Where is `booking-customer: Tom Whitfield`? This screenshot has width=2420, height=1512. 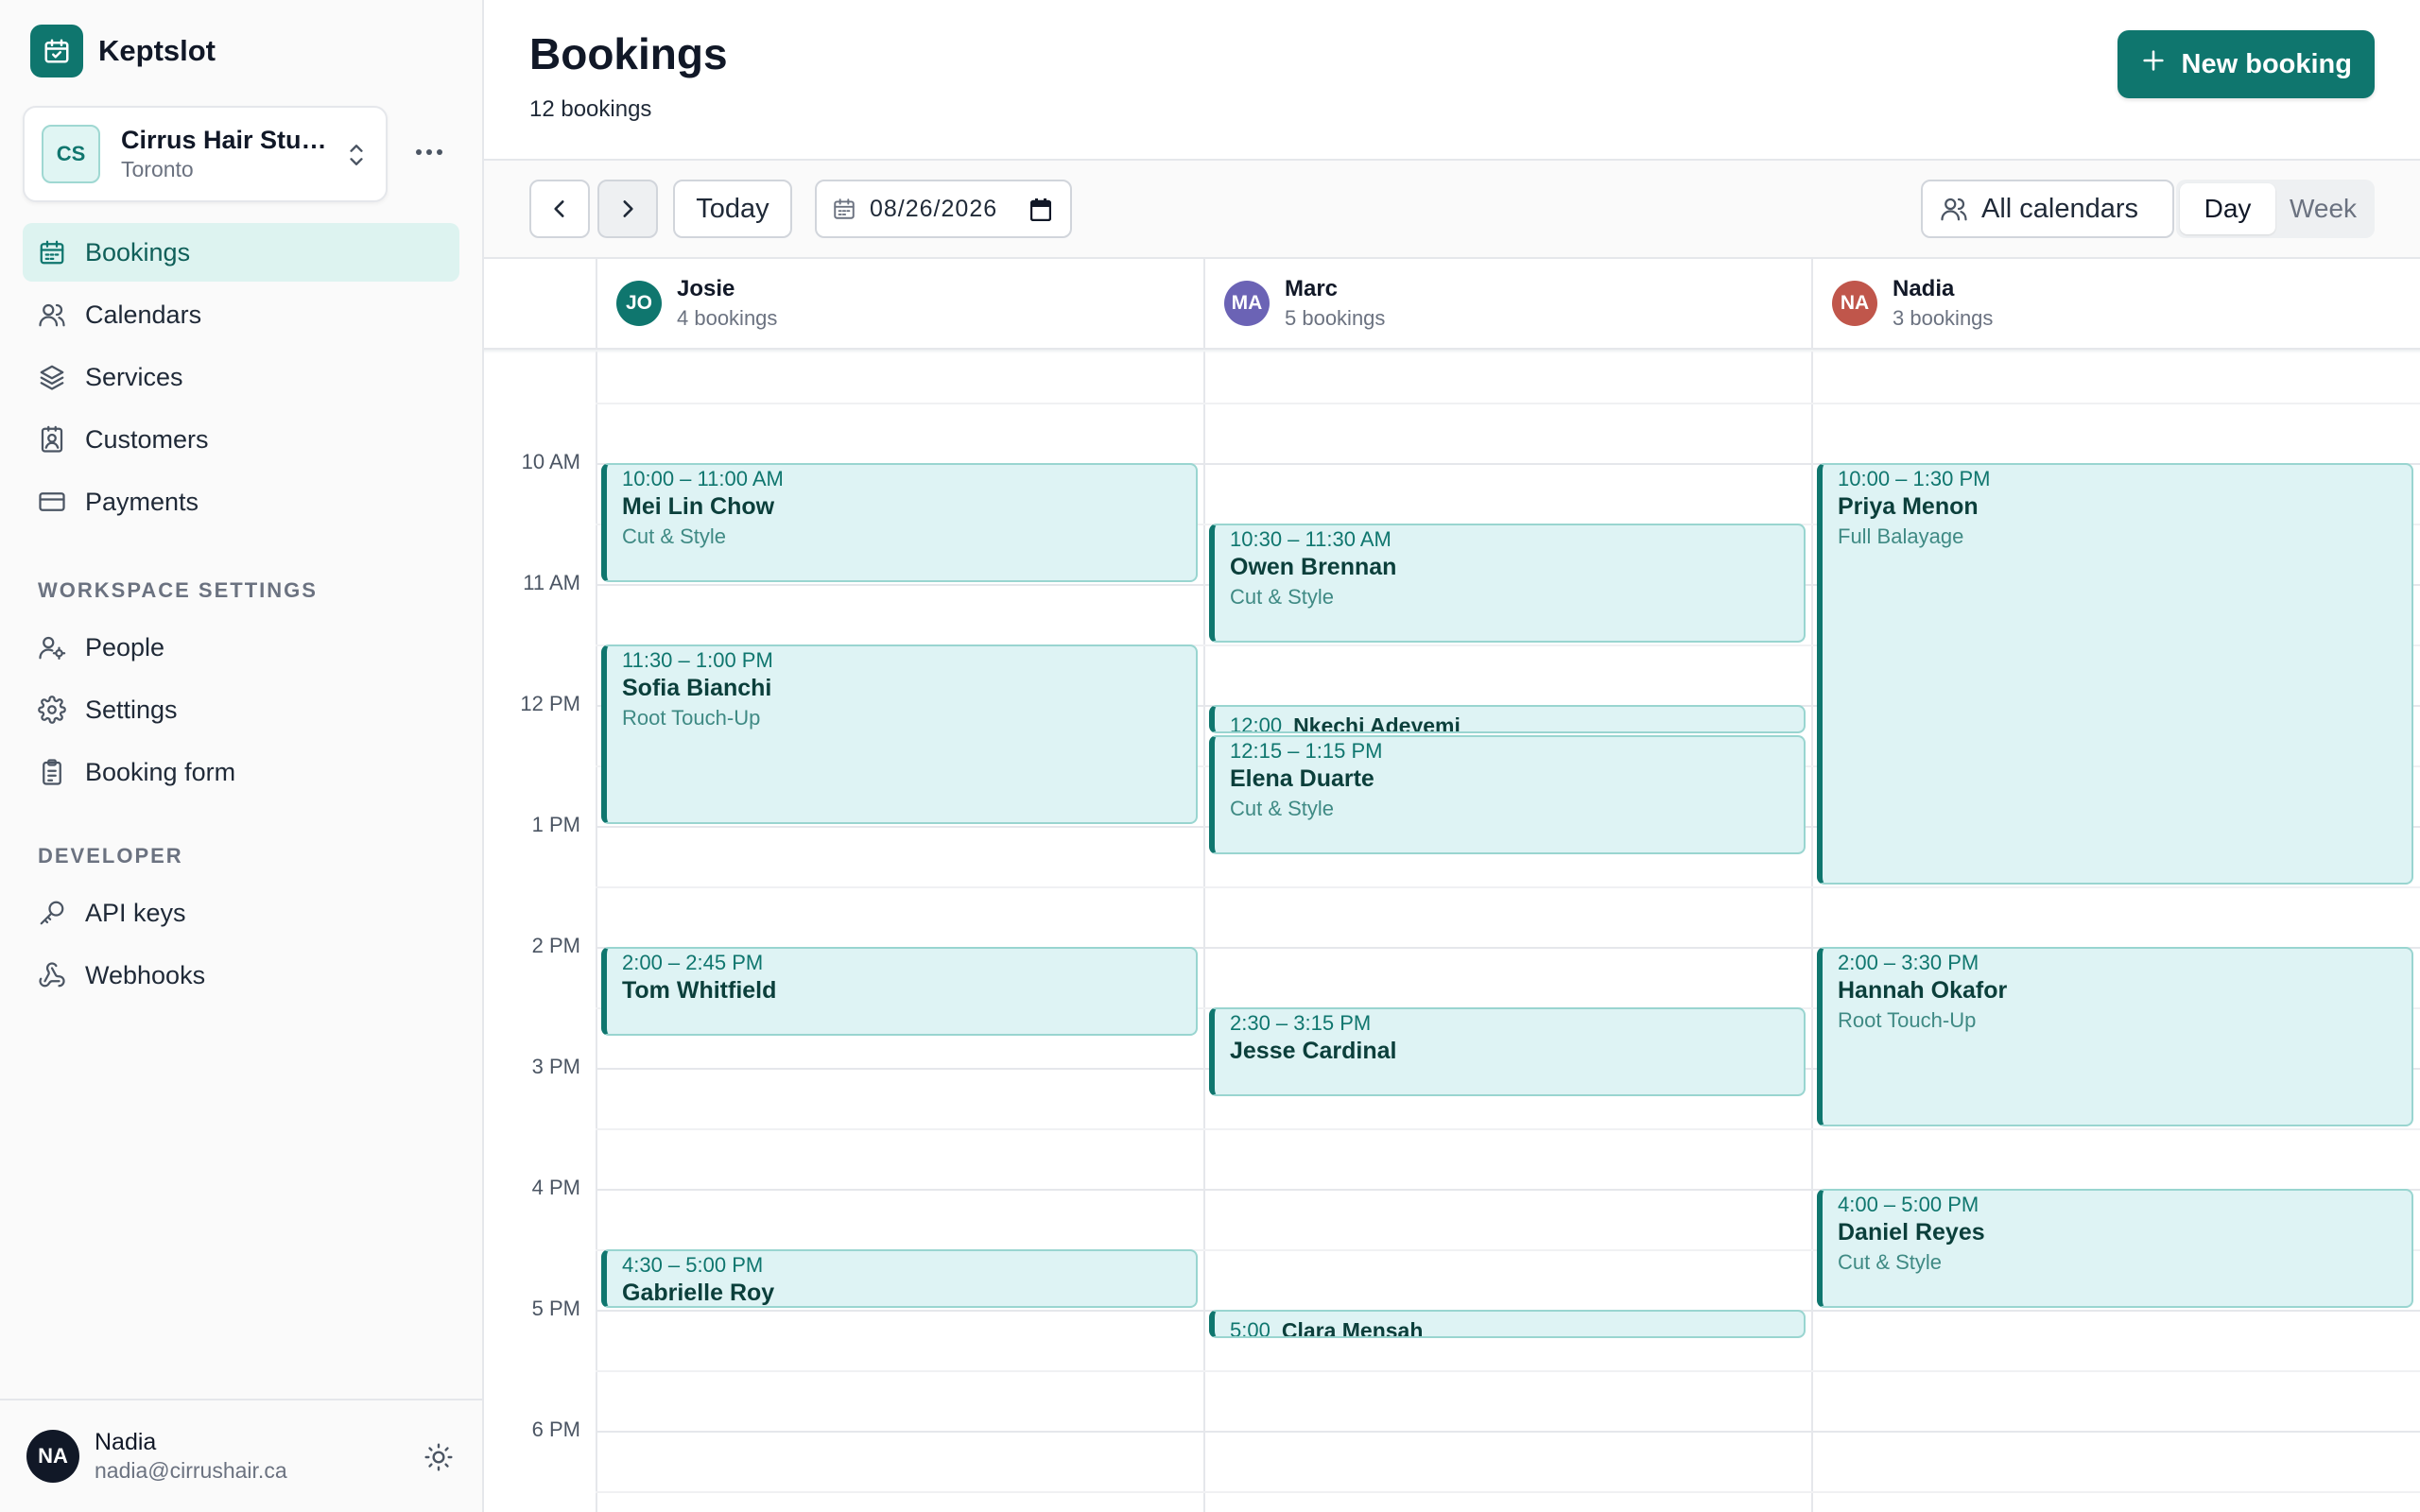 booking-customer: Tom Whitfield is located at coordinates (699, 990).